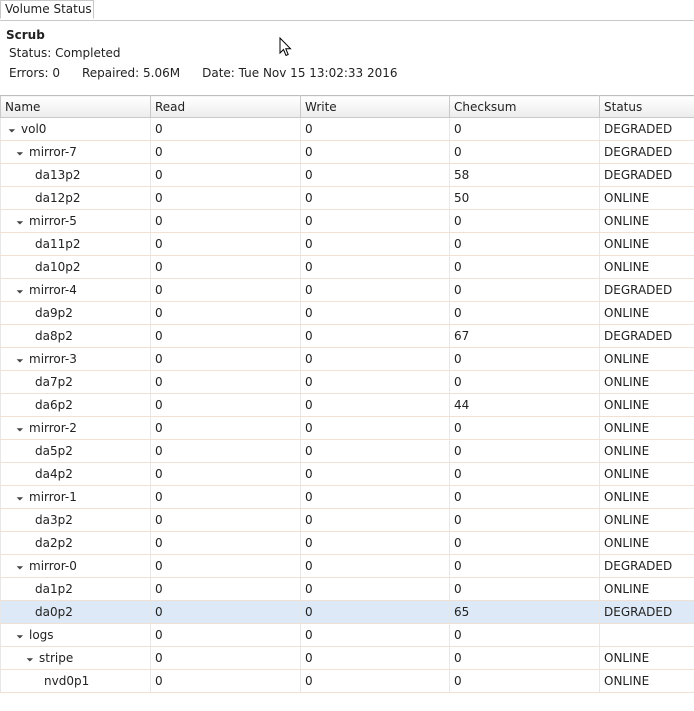 The image size is (694, 711). Describe the element at coordinates (75, 566) in the screenshot. I see `cell-name: ◢ mirror-0` at that location.